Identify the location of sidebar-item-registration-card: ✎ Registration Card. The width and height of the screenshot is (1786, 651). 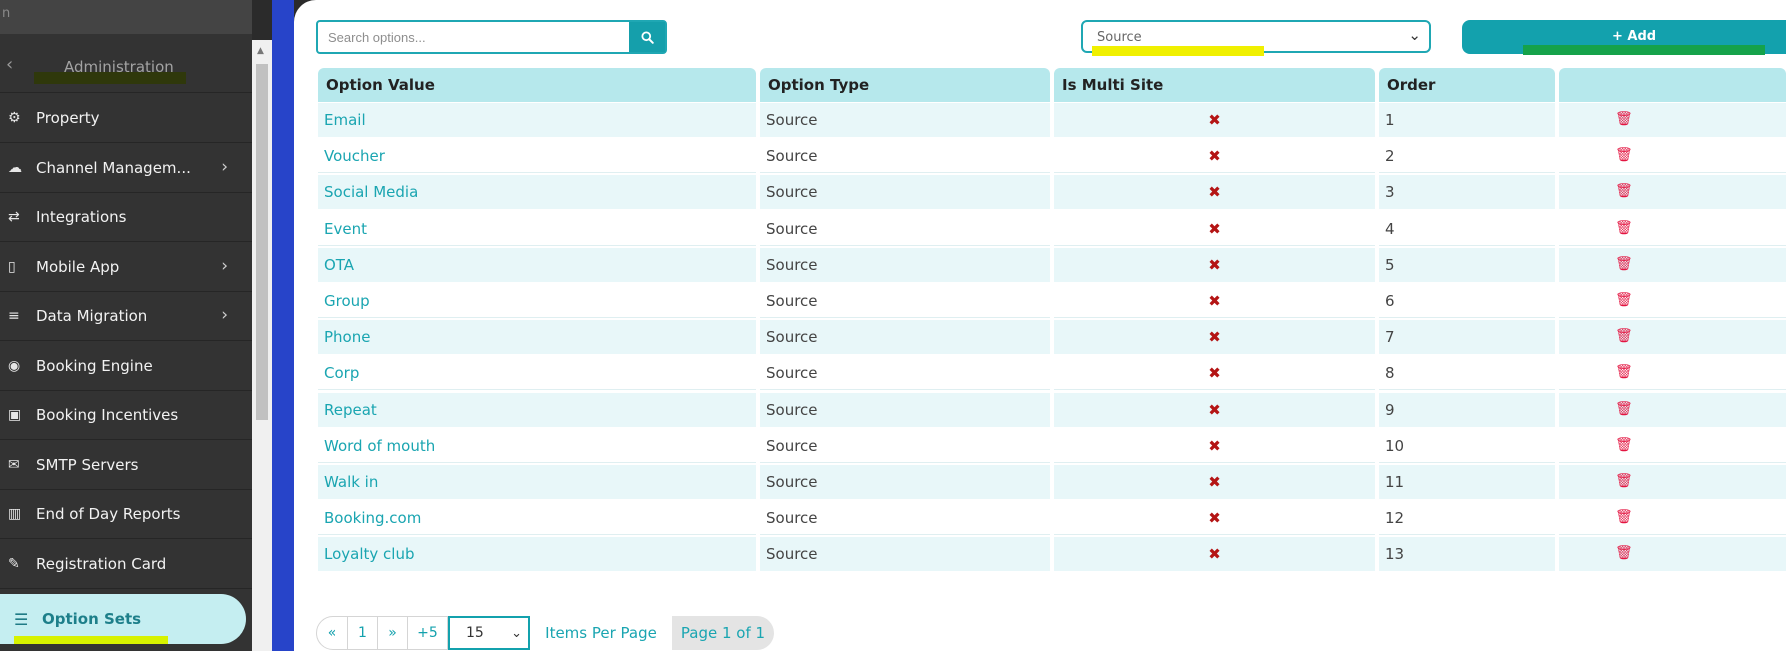
(126, 564).